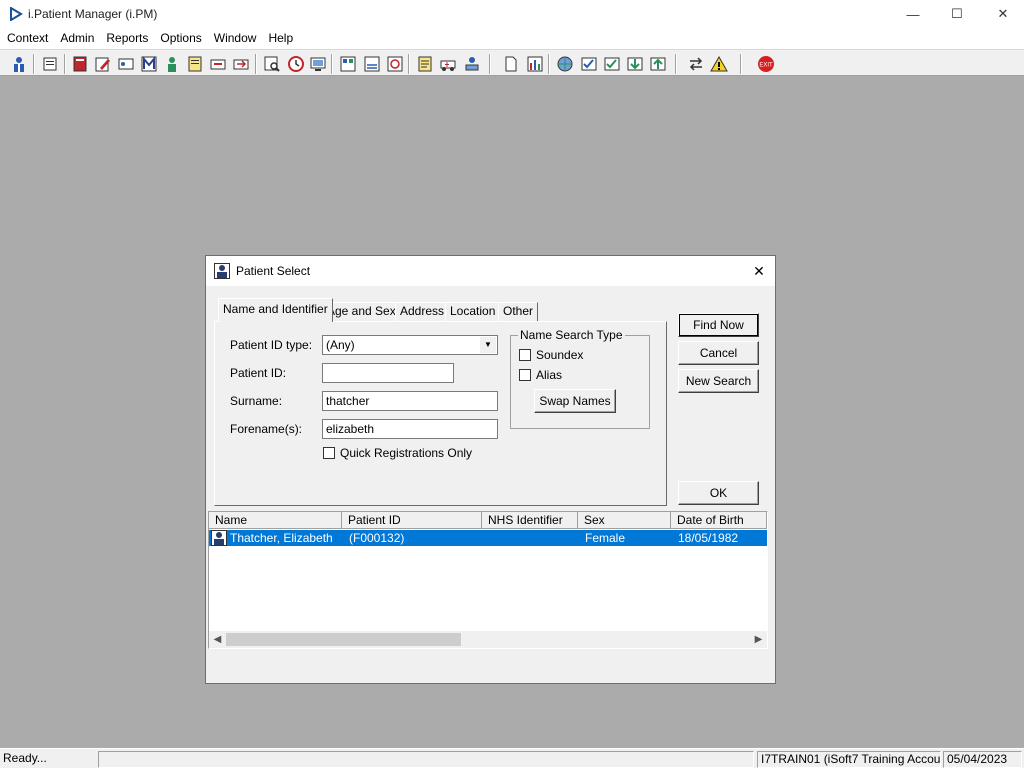  I want to click on patient-row-icon, so click(219, 538).